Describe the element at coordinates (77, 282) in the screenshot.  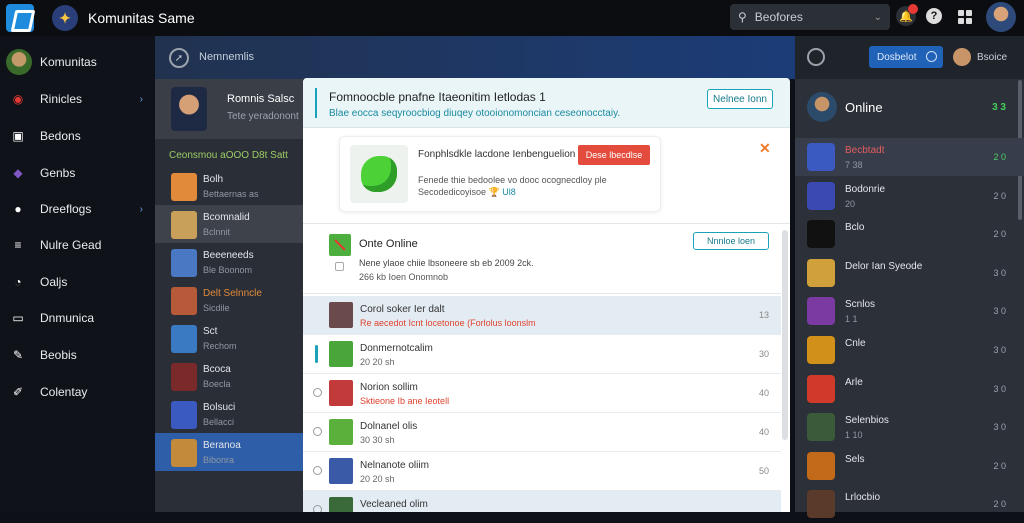
I see `sidebar-item: ◔ Oaljs` at that location.